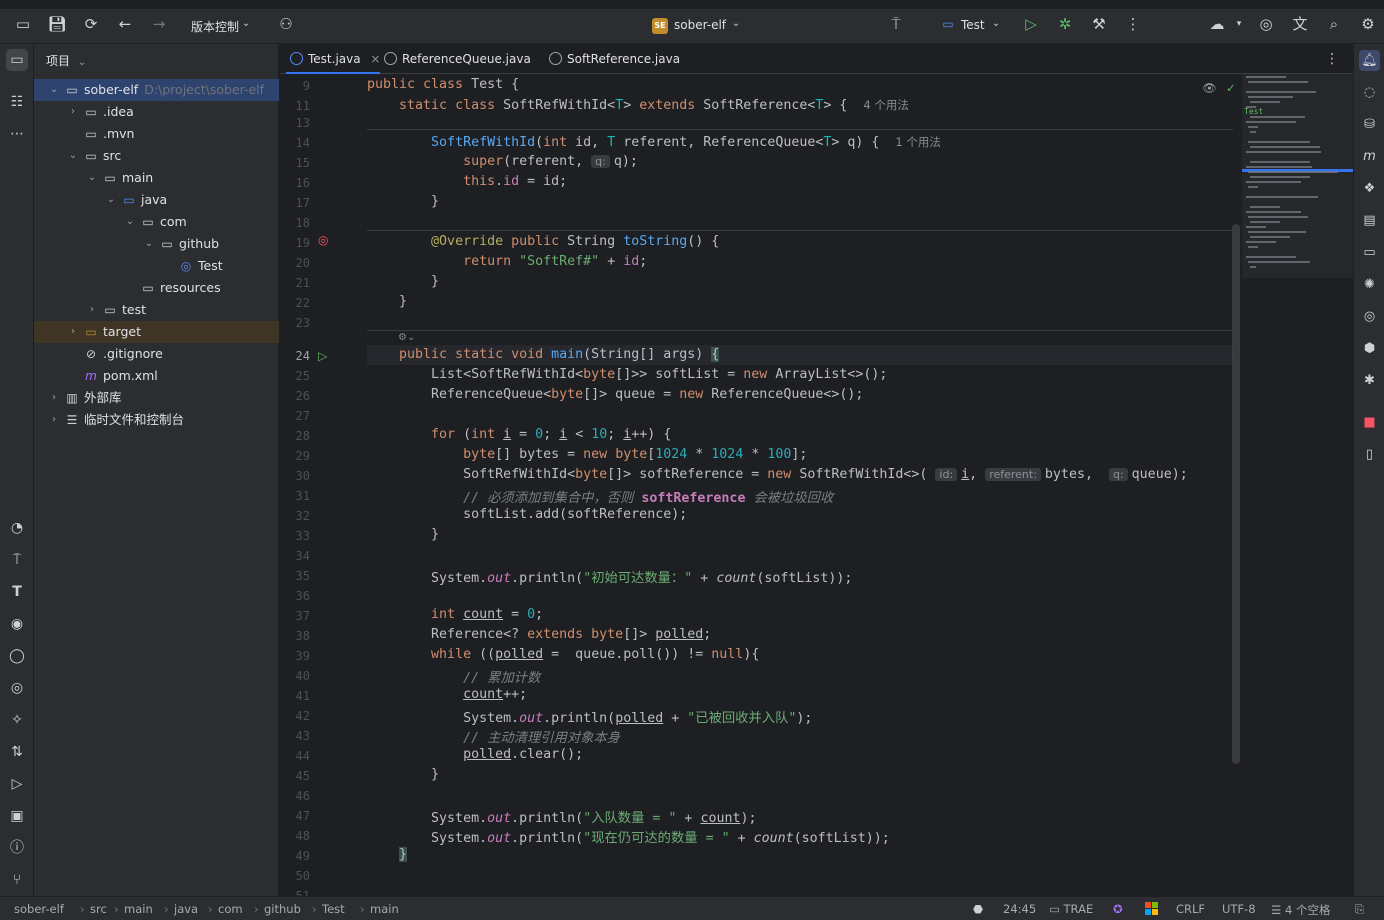 The height and width of the screenshot is (920, 1384). I want to click on run-gutter-icon: ▷, so click(324, 356).